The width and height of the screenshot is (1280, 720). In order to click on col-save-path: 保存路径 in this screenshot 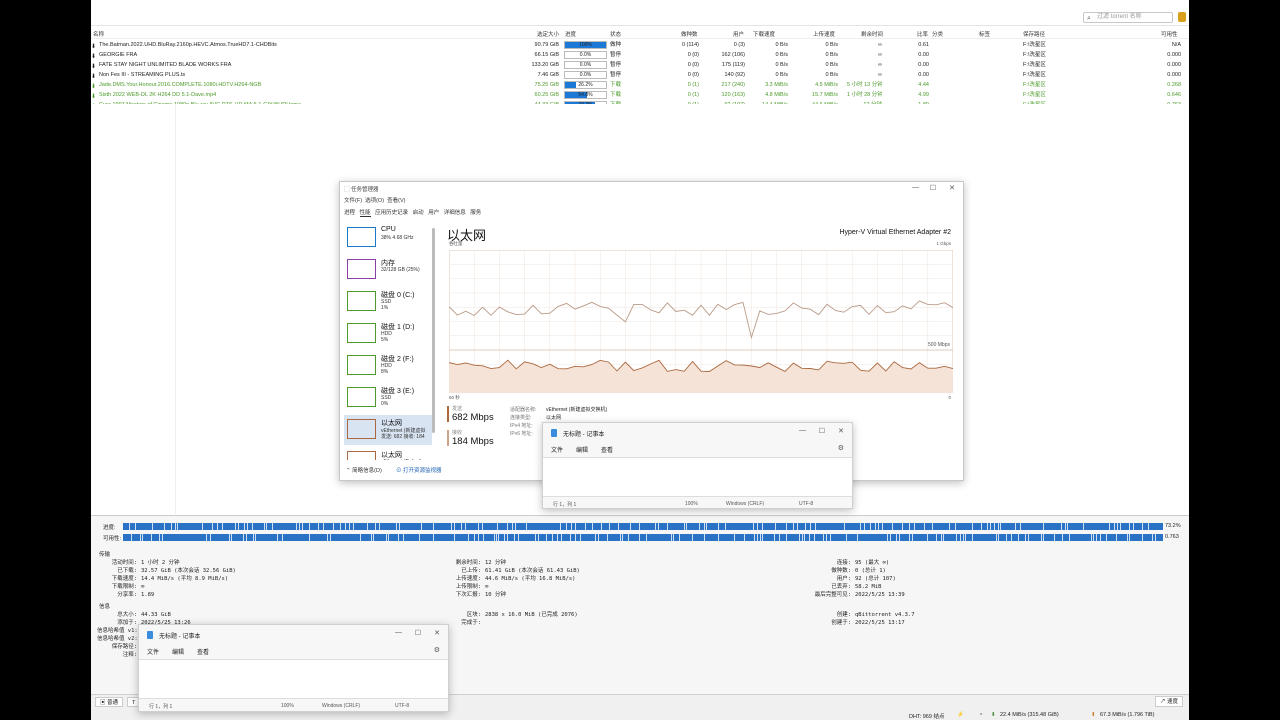, I will do `click(1034, 34)`.